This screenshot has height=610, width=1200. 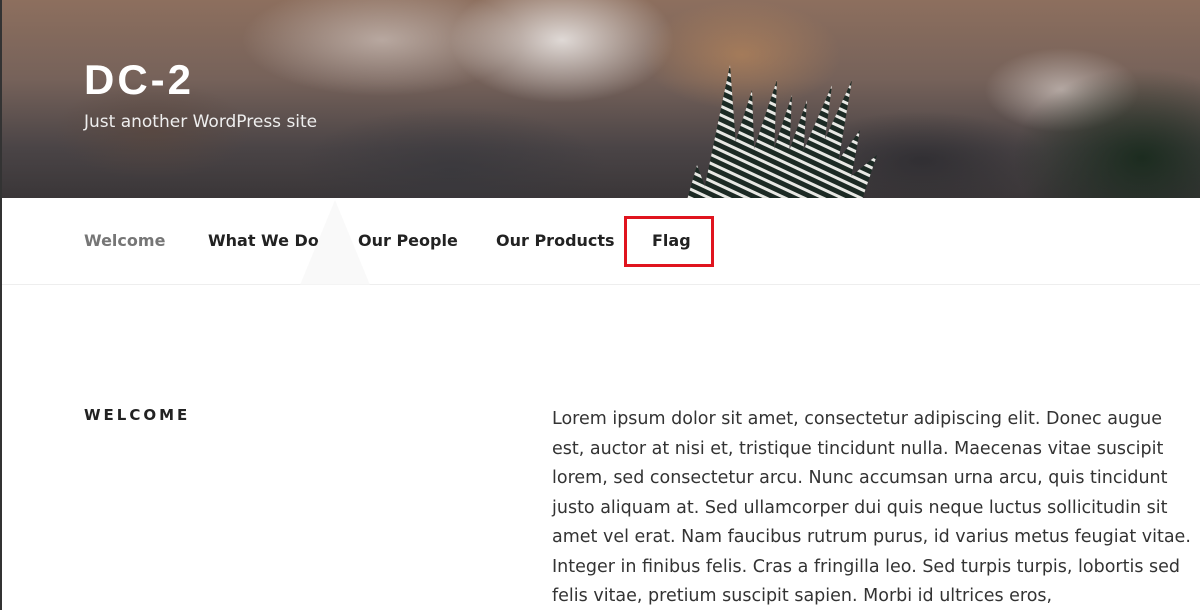 What do you see at coordinates (335, 242) in the screenshot?
I see `nav-current-indicator` at bounding box center [335, 242].